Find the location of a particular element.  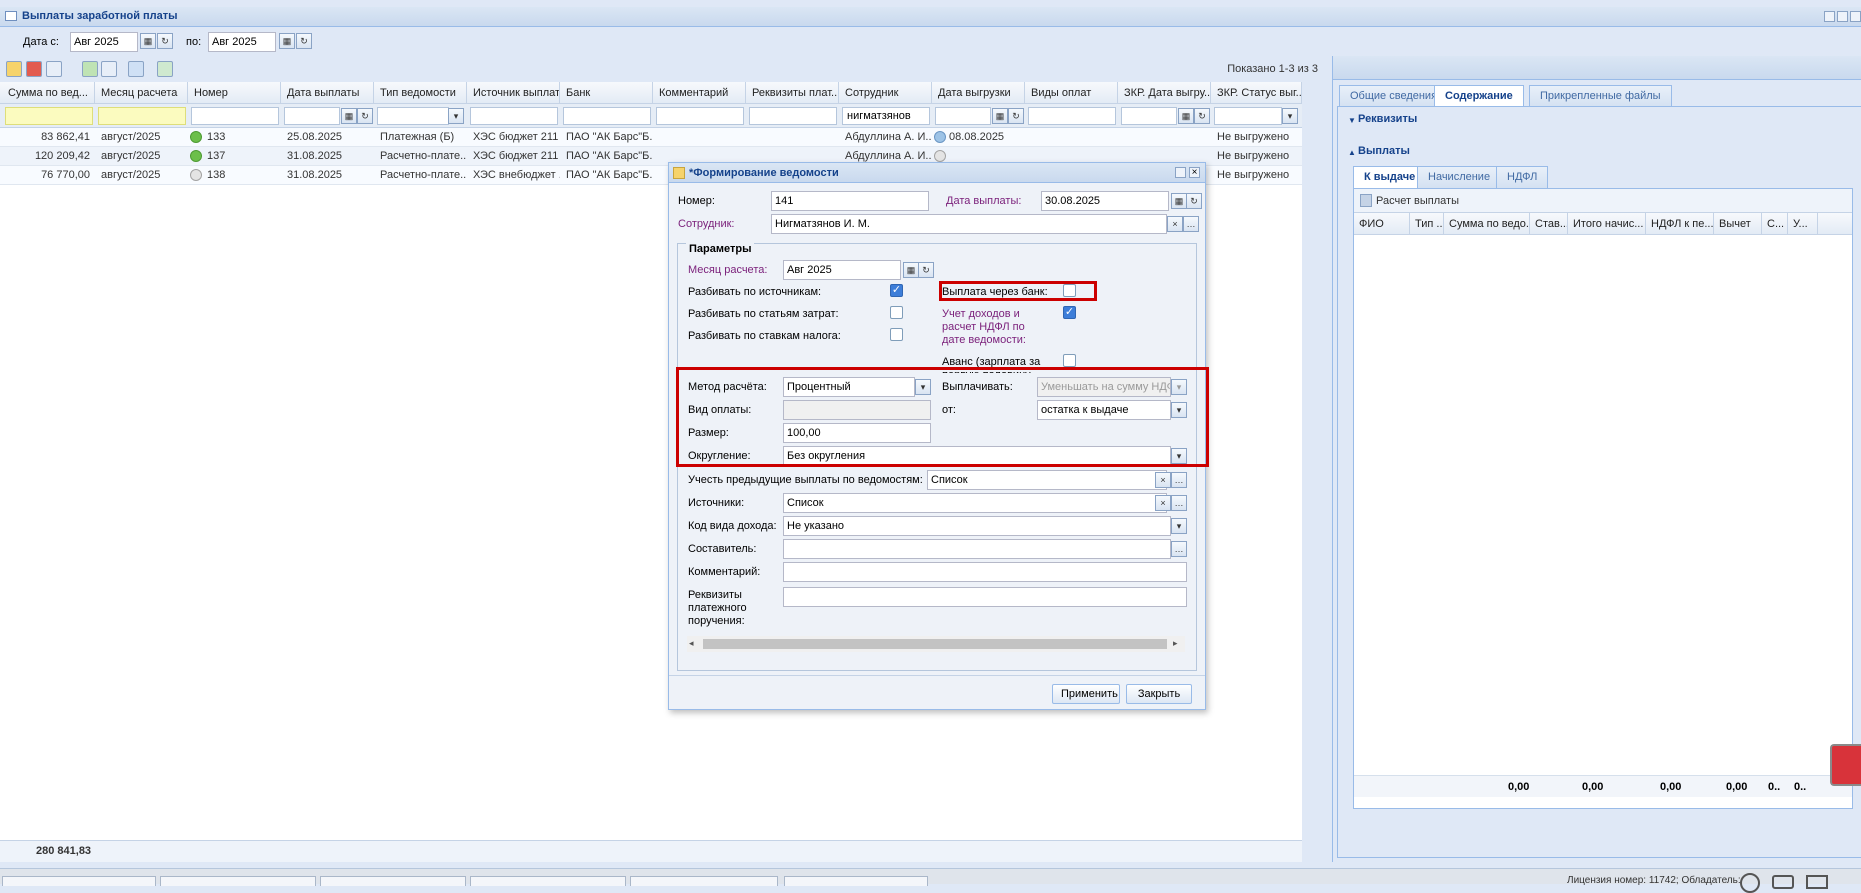

subtab-ndfl: НДФЛ is located at coordinates (1522, 177).